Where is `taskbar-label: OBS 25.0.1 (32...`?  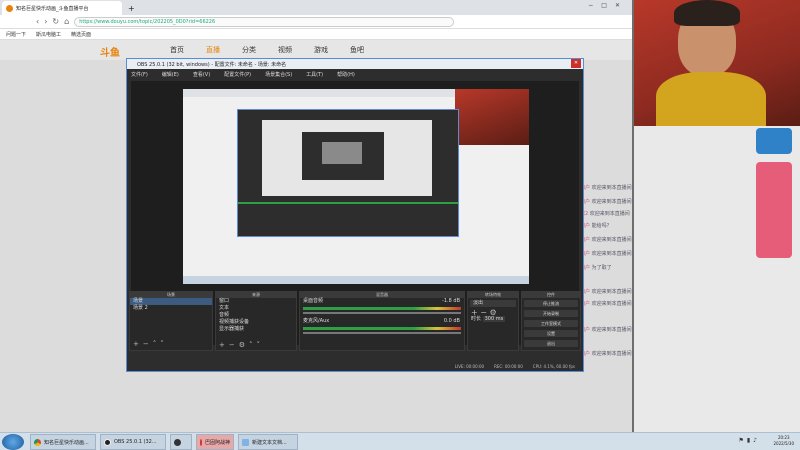 taskbar-label: OBS 25.0.1 (32... is located at coordinates (135, 442).